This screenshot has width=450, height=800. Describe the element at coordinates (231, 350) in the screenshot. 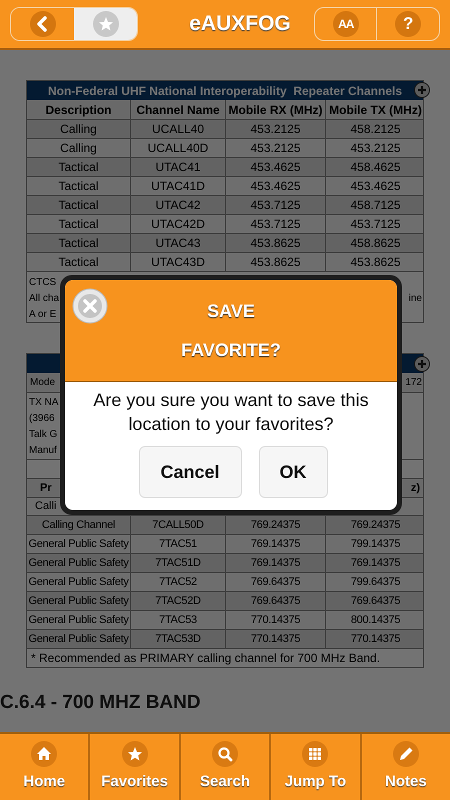

I see `dialog-title: FAVORITE?` at that location.